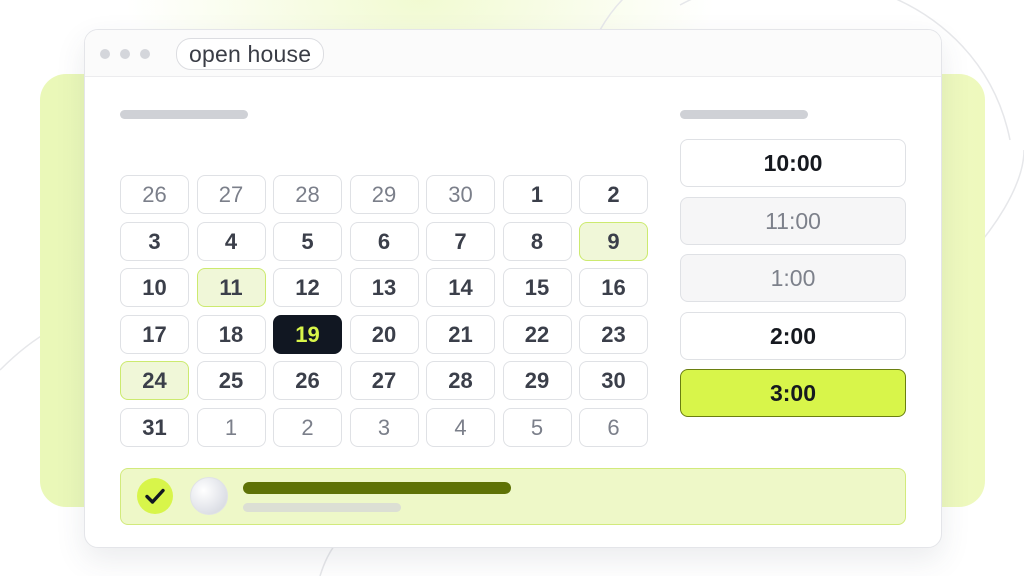 Image resolution: width=1024 pixels, height=576 pixels. I want to click on calendar-day: 20, so click(384, 334).